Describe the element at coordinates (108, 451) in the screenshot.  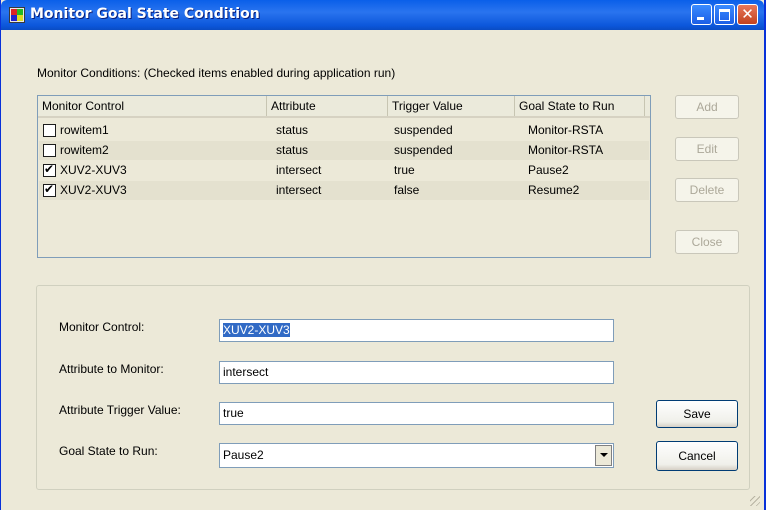
I see `goal-state-to-run-label: Goal State to Run:` at that location.